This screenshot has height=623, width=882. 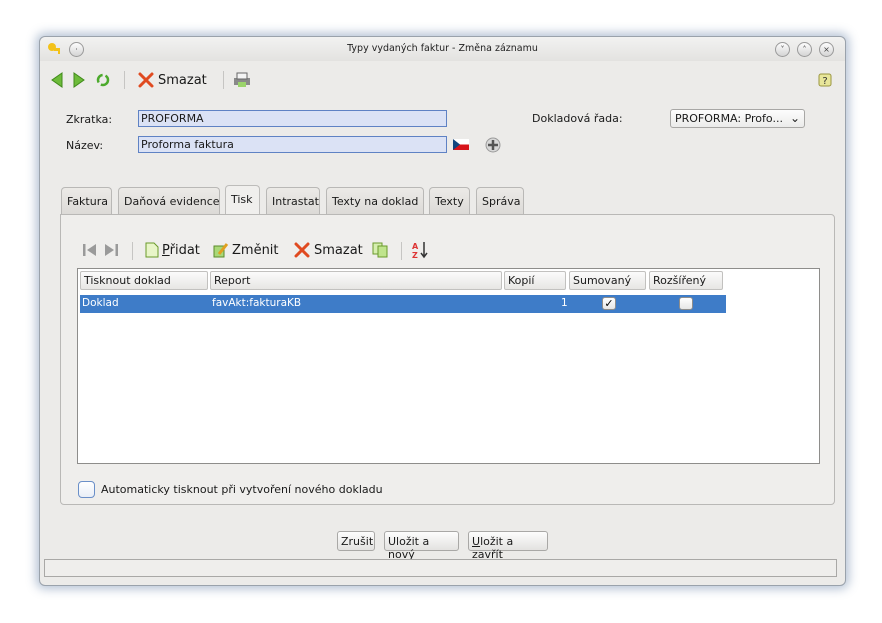 What do you see at coordinates (86, 200) in the screenshot?
I see `tab-faktura: Faktura` at bounding box center [86, 200].